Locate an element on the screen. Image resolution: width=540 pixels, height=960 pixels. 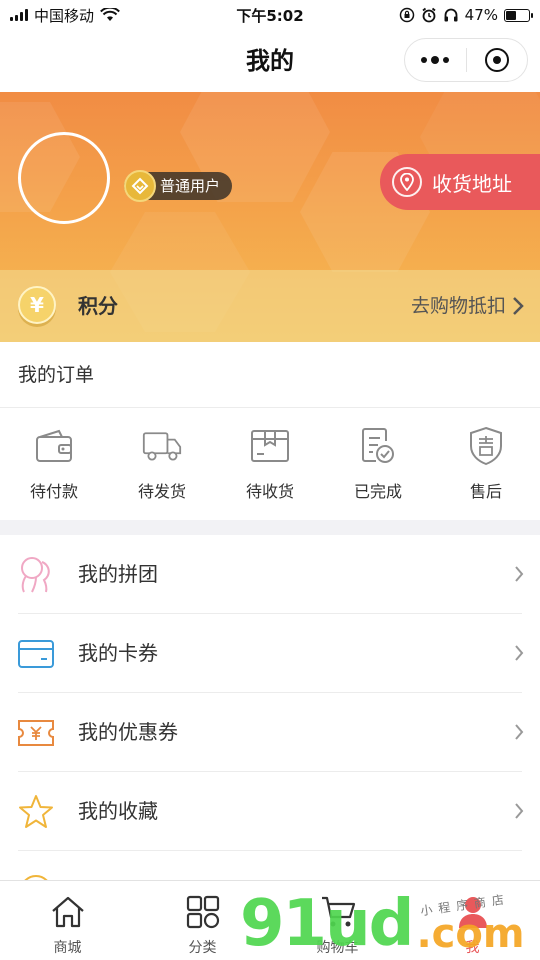
home-icon is located at coordinates (68, 912).